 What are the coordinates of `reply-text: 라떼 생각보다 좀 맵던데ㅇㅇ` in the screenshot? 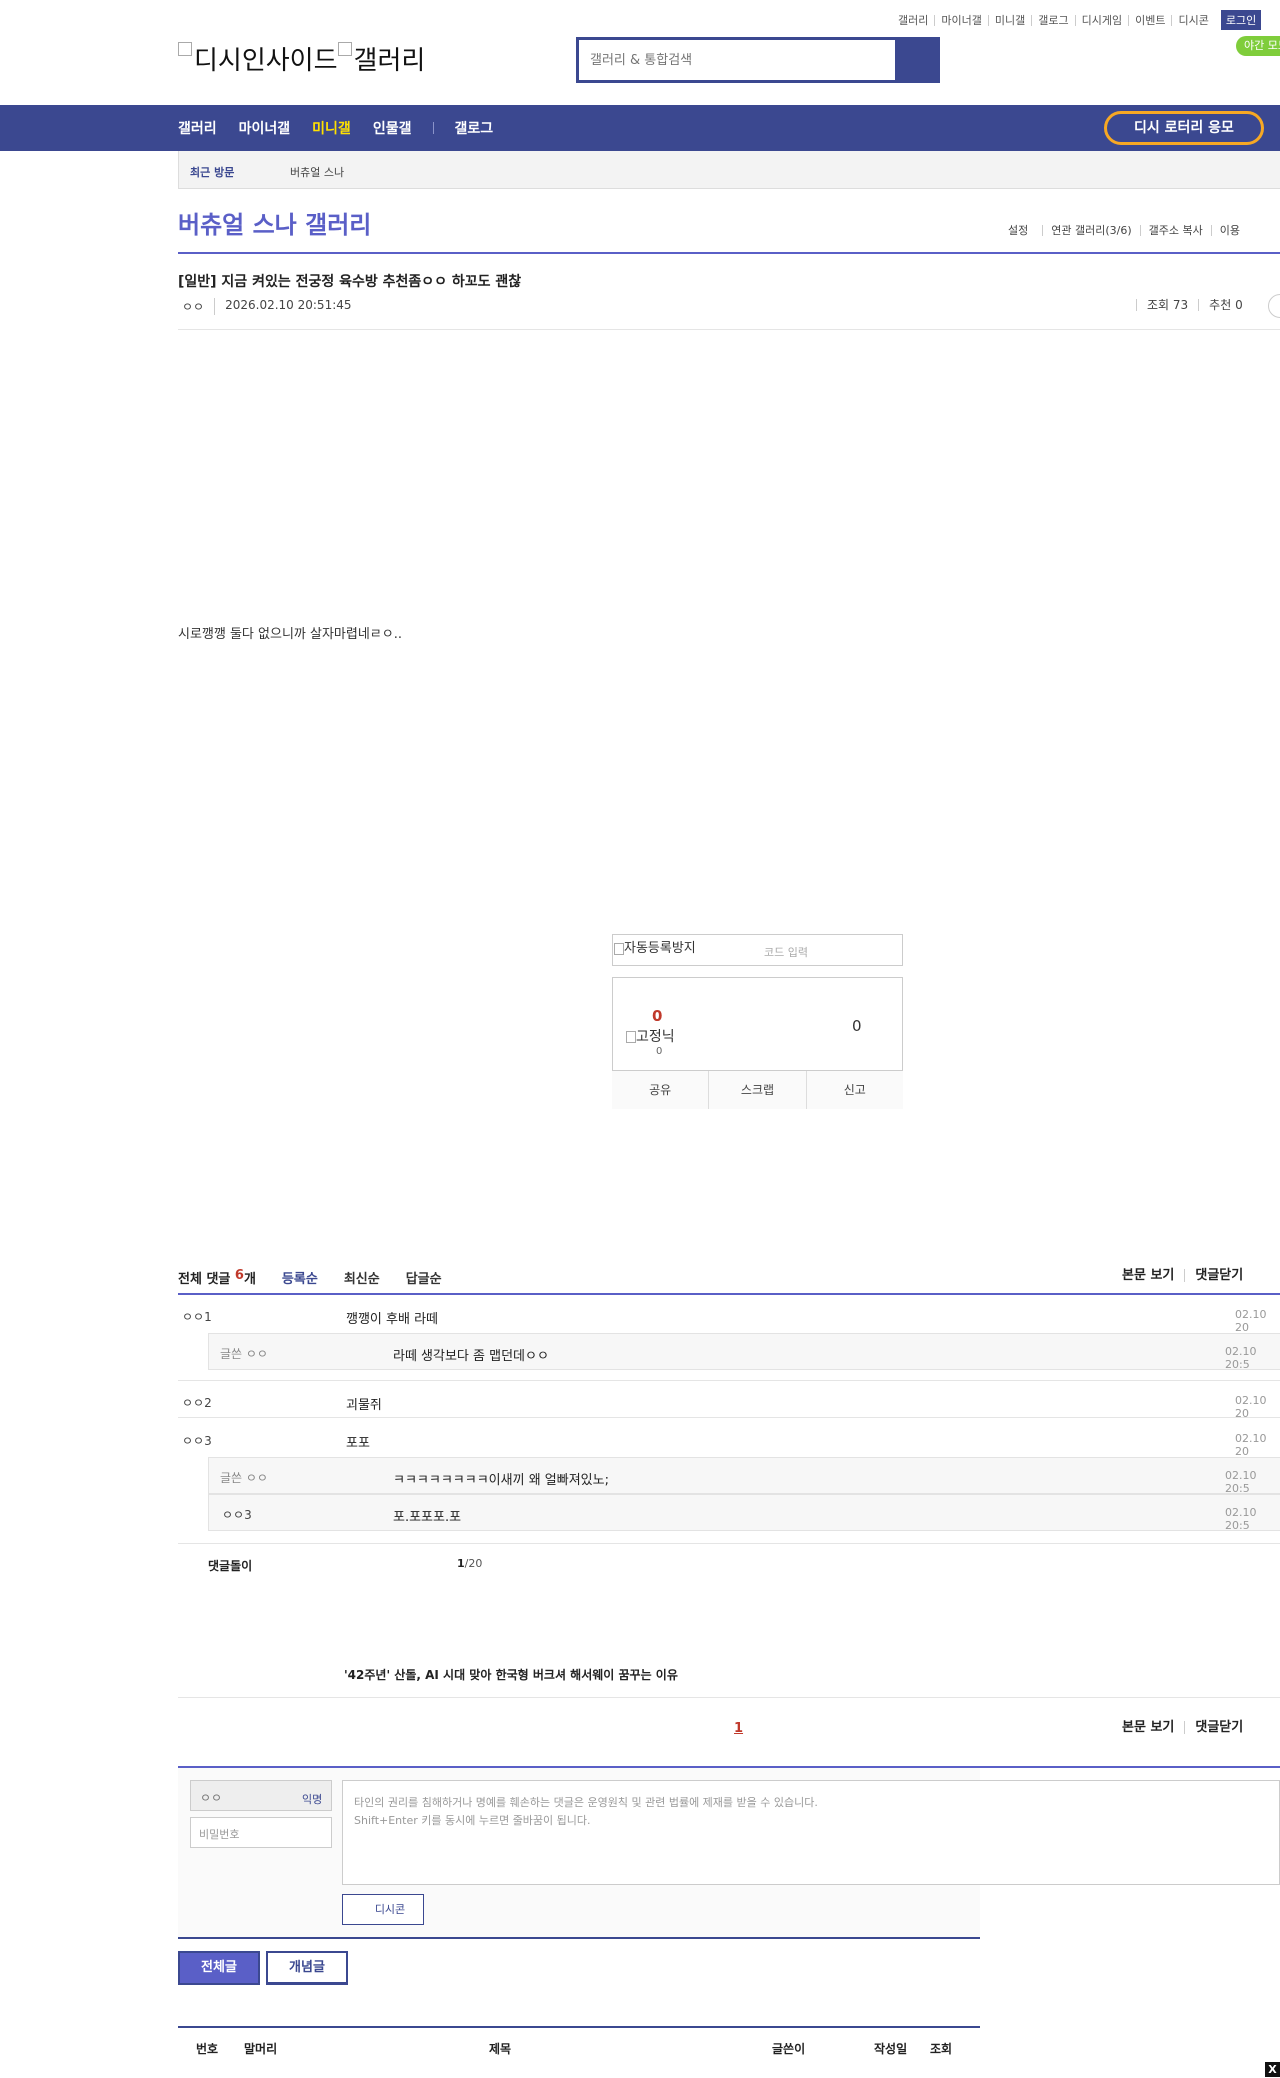 It's located at (471, 1356).